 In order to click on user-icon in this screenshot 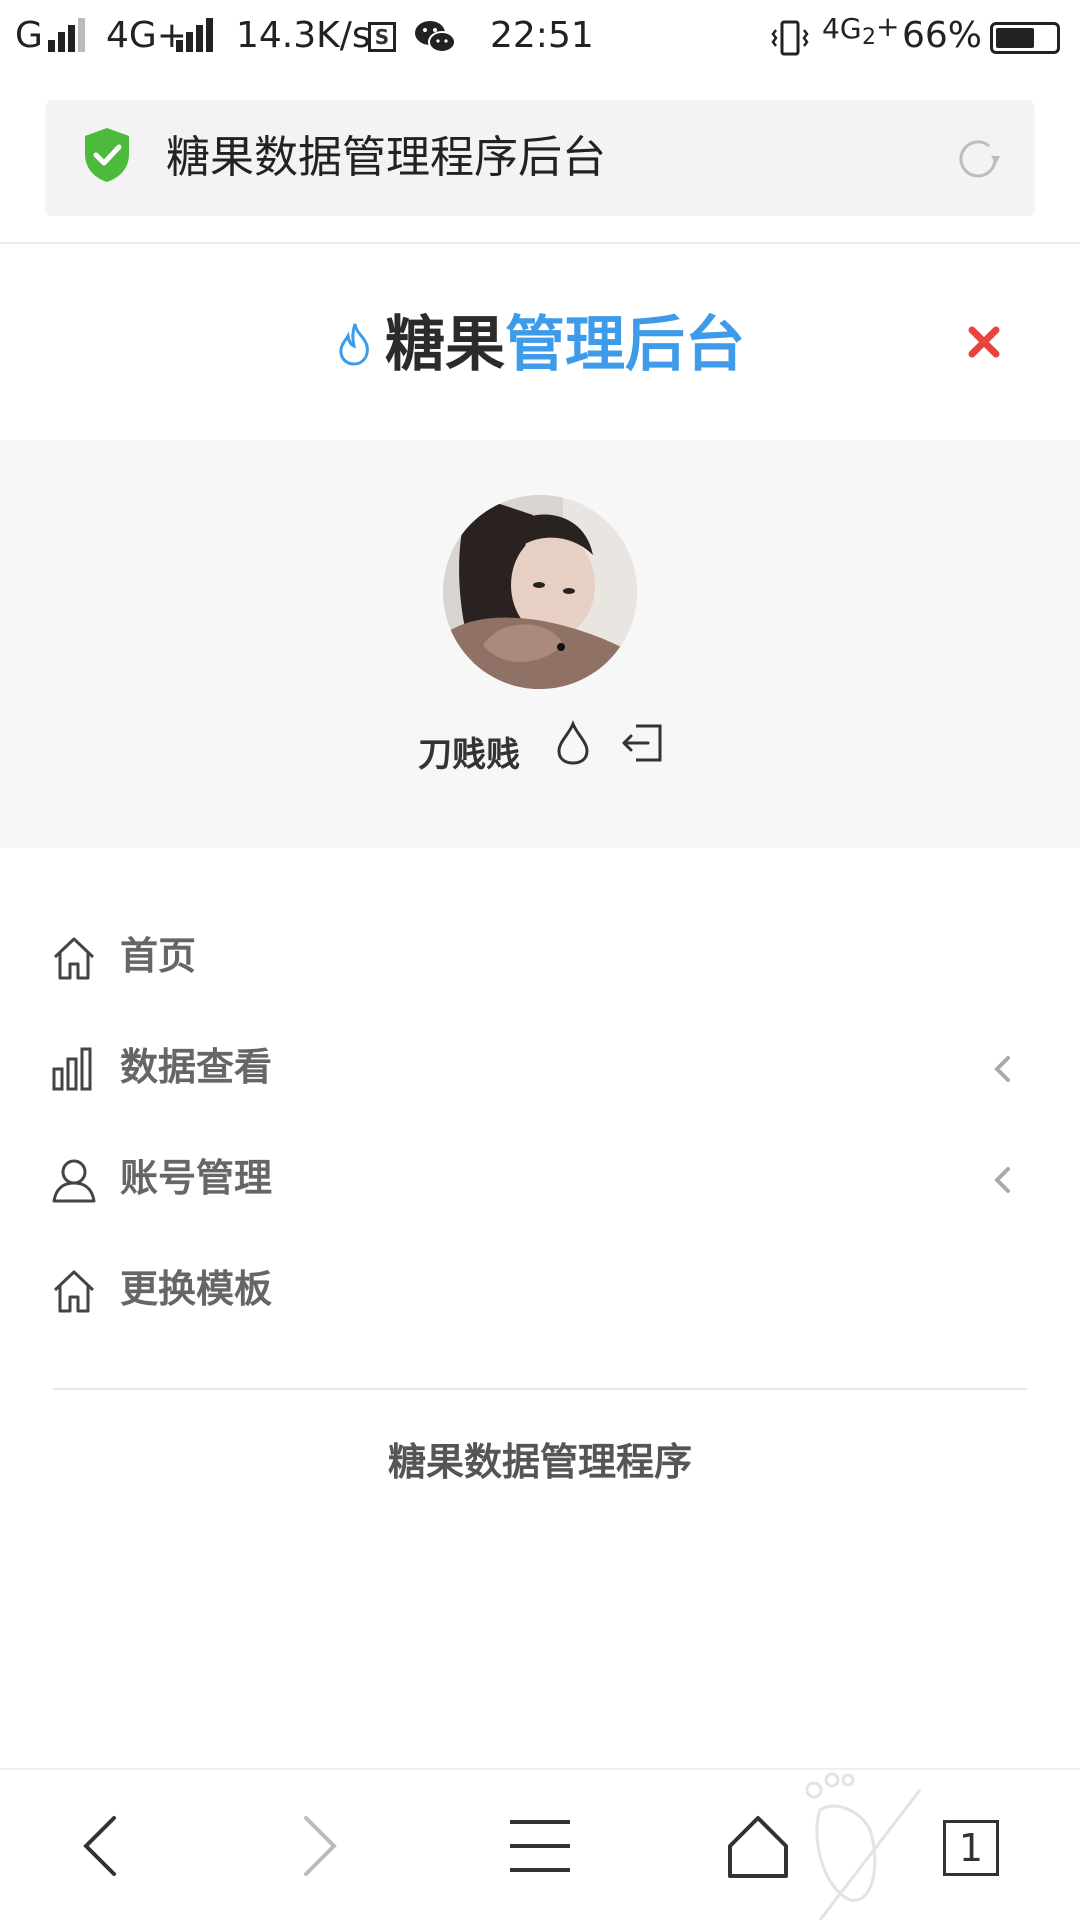, I will do `click(74, 1181)`.